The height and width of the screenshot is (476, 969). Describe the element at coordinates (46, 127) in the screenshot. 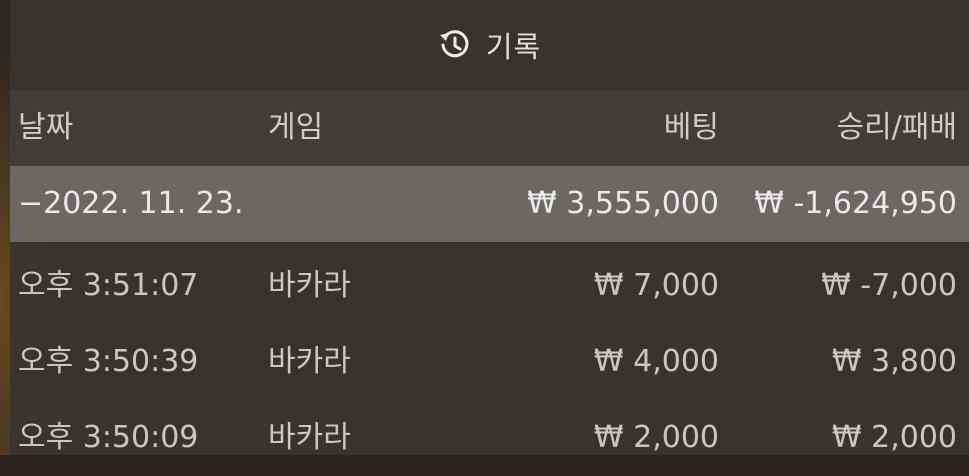

I see `column-header-date: 날짜` at that location.